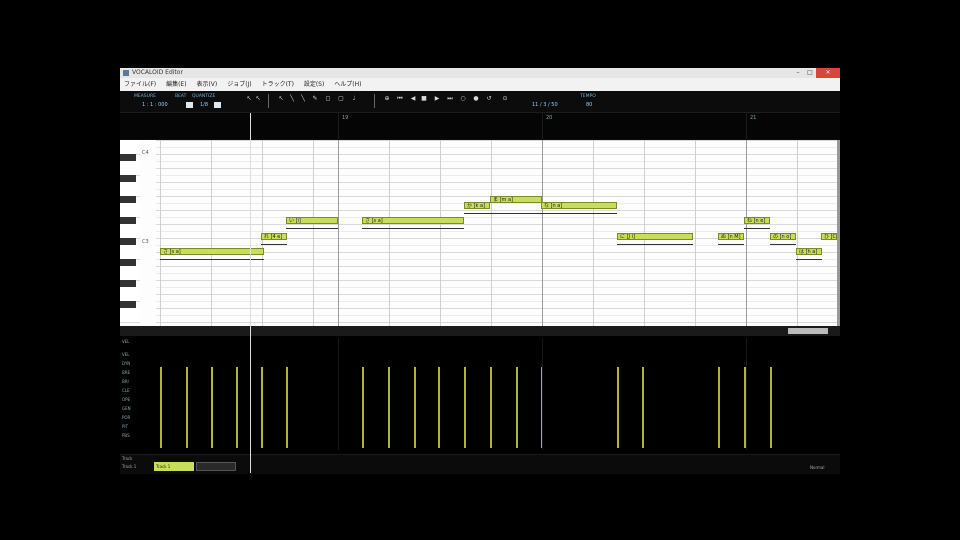 This screenshot has height=540, width=960. What do you see at coordinates (463, 99) in the screenshot?
I see `loop-icon: ○` at bounding box center [463, 99].